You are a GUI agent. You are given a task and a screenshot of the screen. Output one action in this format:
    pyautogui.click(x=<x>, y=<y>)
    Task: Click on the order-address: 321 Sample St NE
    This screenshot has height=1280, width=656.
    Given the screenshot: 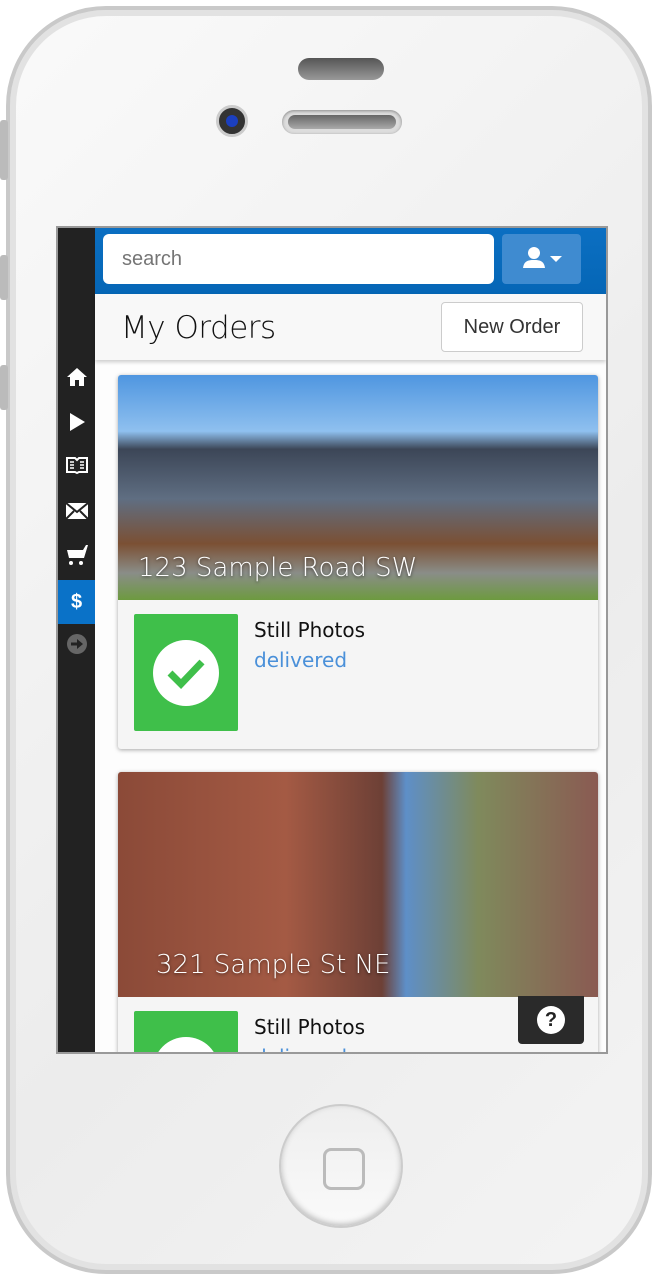 What is the action you would take?
    pyautogui.click(x=273, y=965)
    